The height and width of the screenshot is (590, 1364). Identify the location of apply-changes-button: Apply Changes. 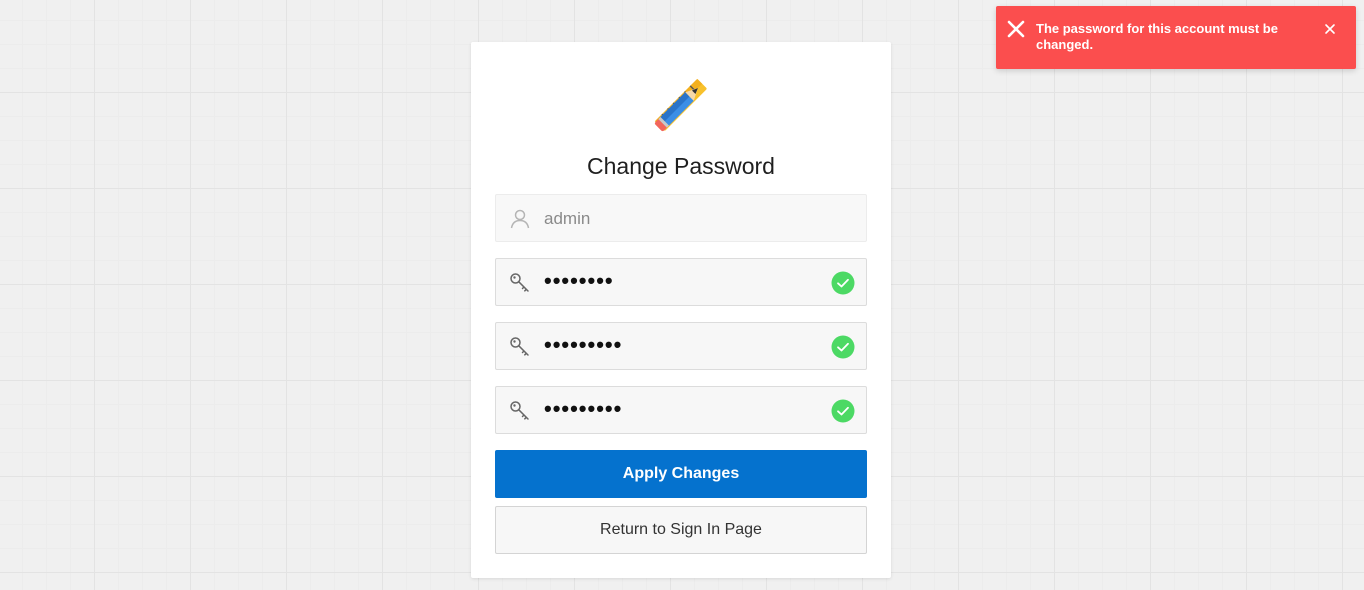
(681, 474).